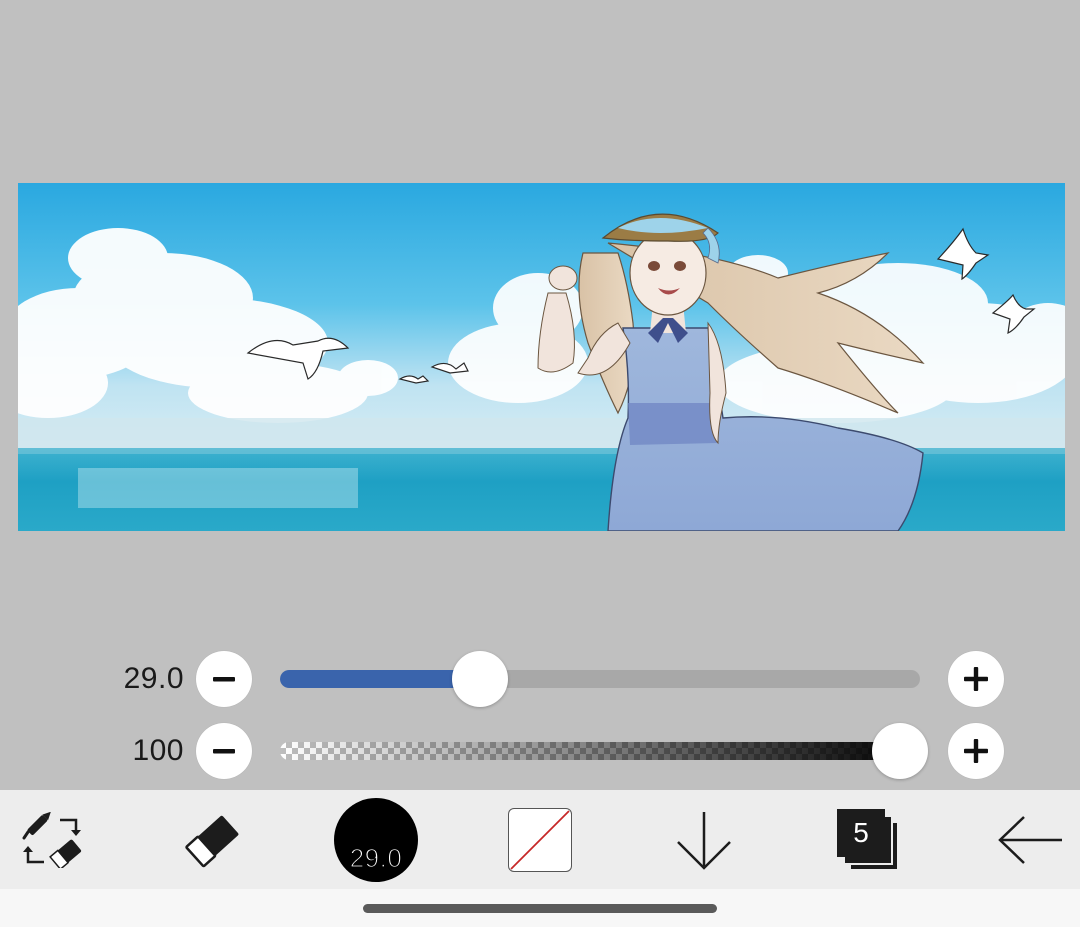  I want to click on back-button, so click(1030, 839).